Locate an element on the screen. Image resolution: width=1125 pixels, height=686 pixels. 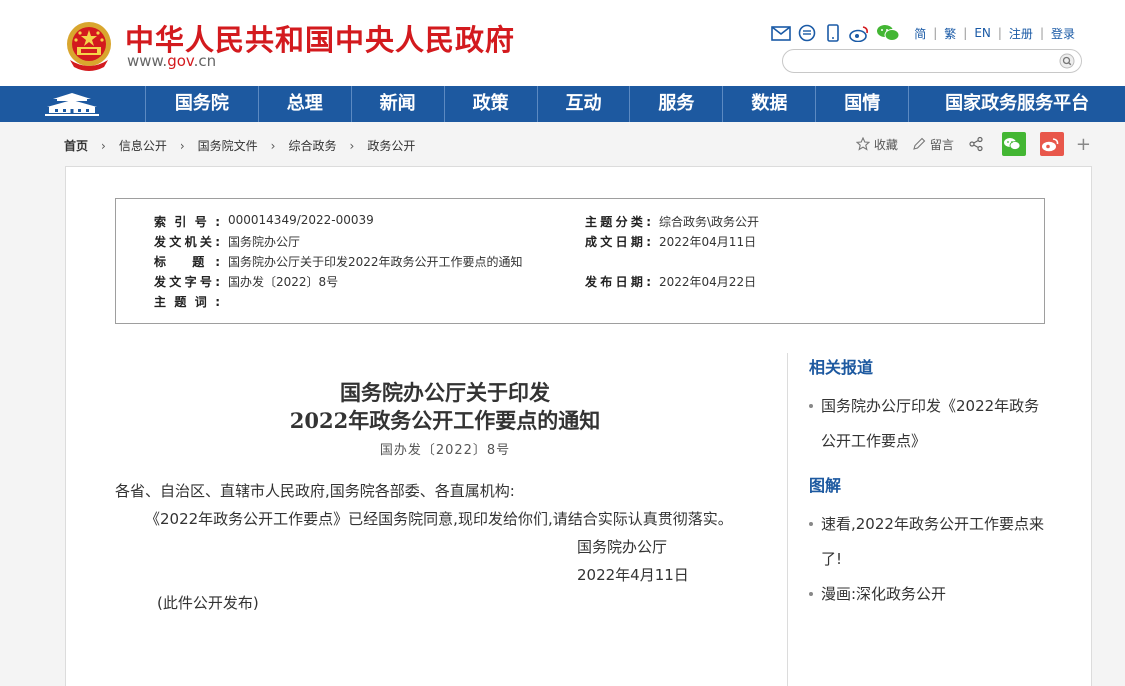
national-emblem-icon is located at coordinates (89, 46).